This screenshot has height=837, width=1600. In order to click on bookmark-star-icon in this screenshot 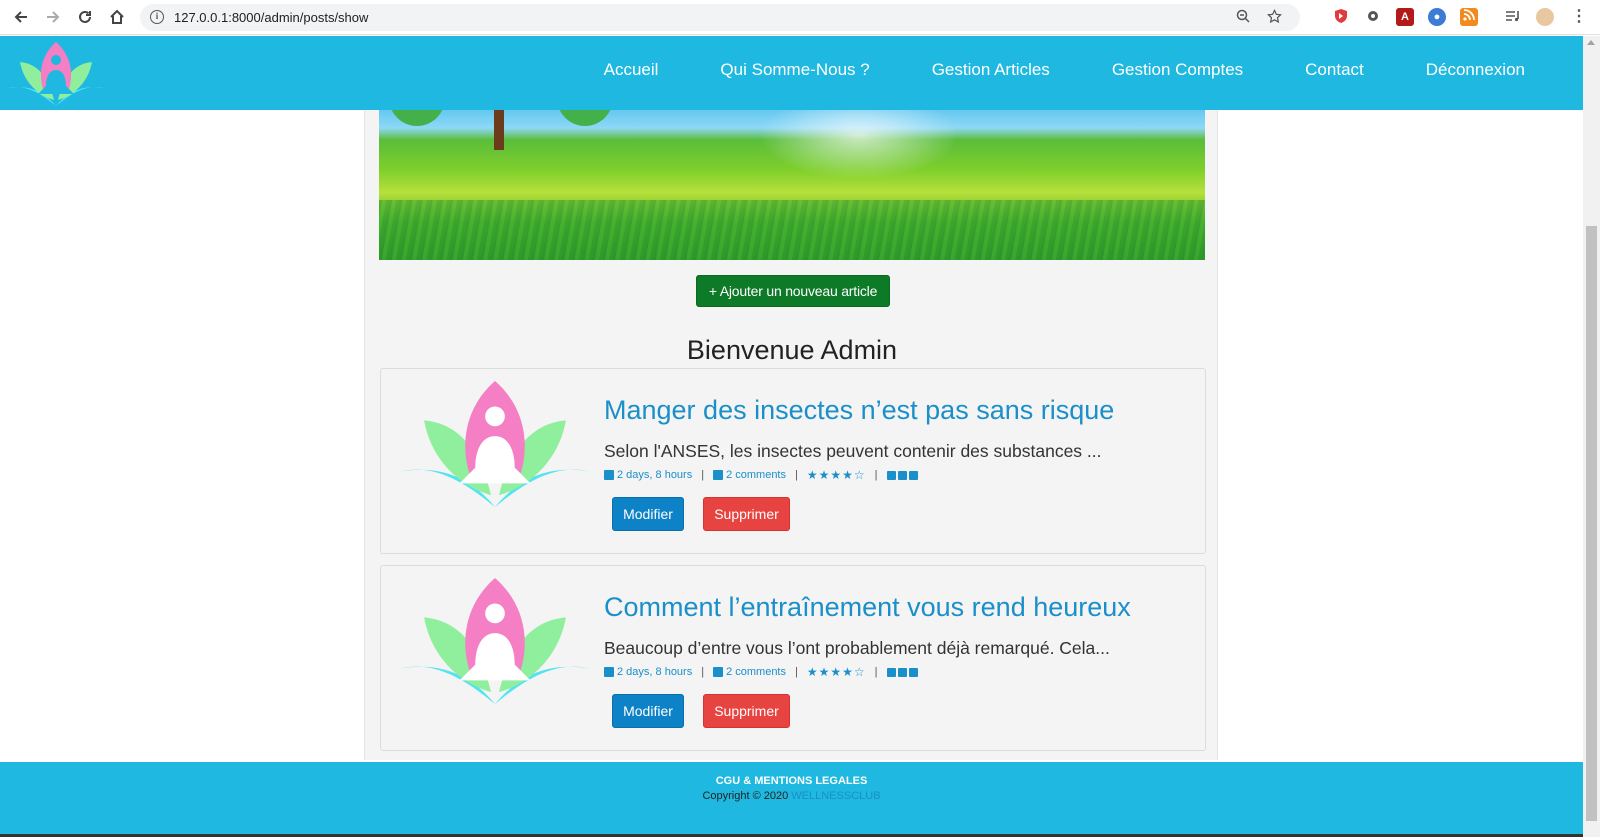, I will do `click(1274, 16)`.